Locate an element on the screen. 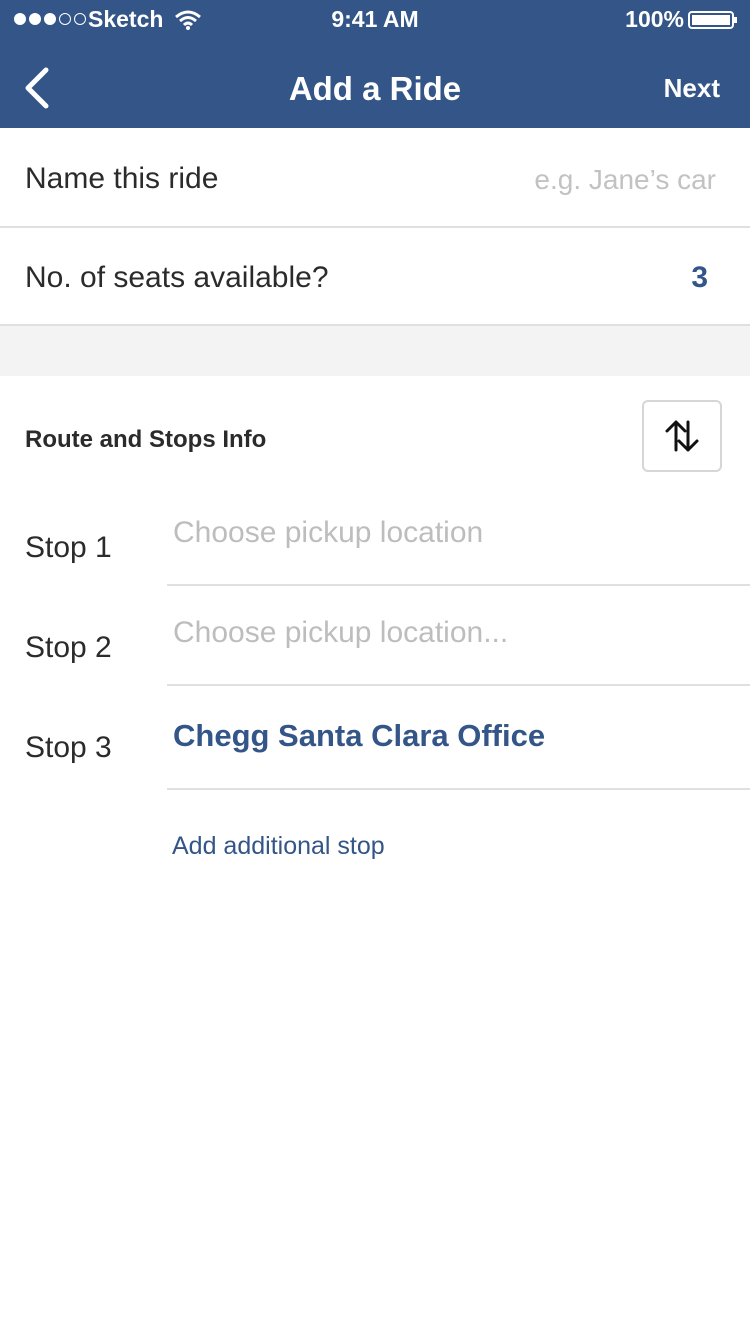 This screenshot has height=1334, width=750. page-title: Add a Ride is located at coordinates (375, 88).